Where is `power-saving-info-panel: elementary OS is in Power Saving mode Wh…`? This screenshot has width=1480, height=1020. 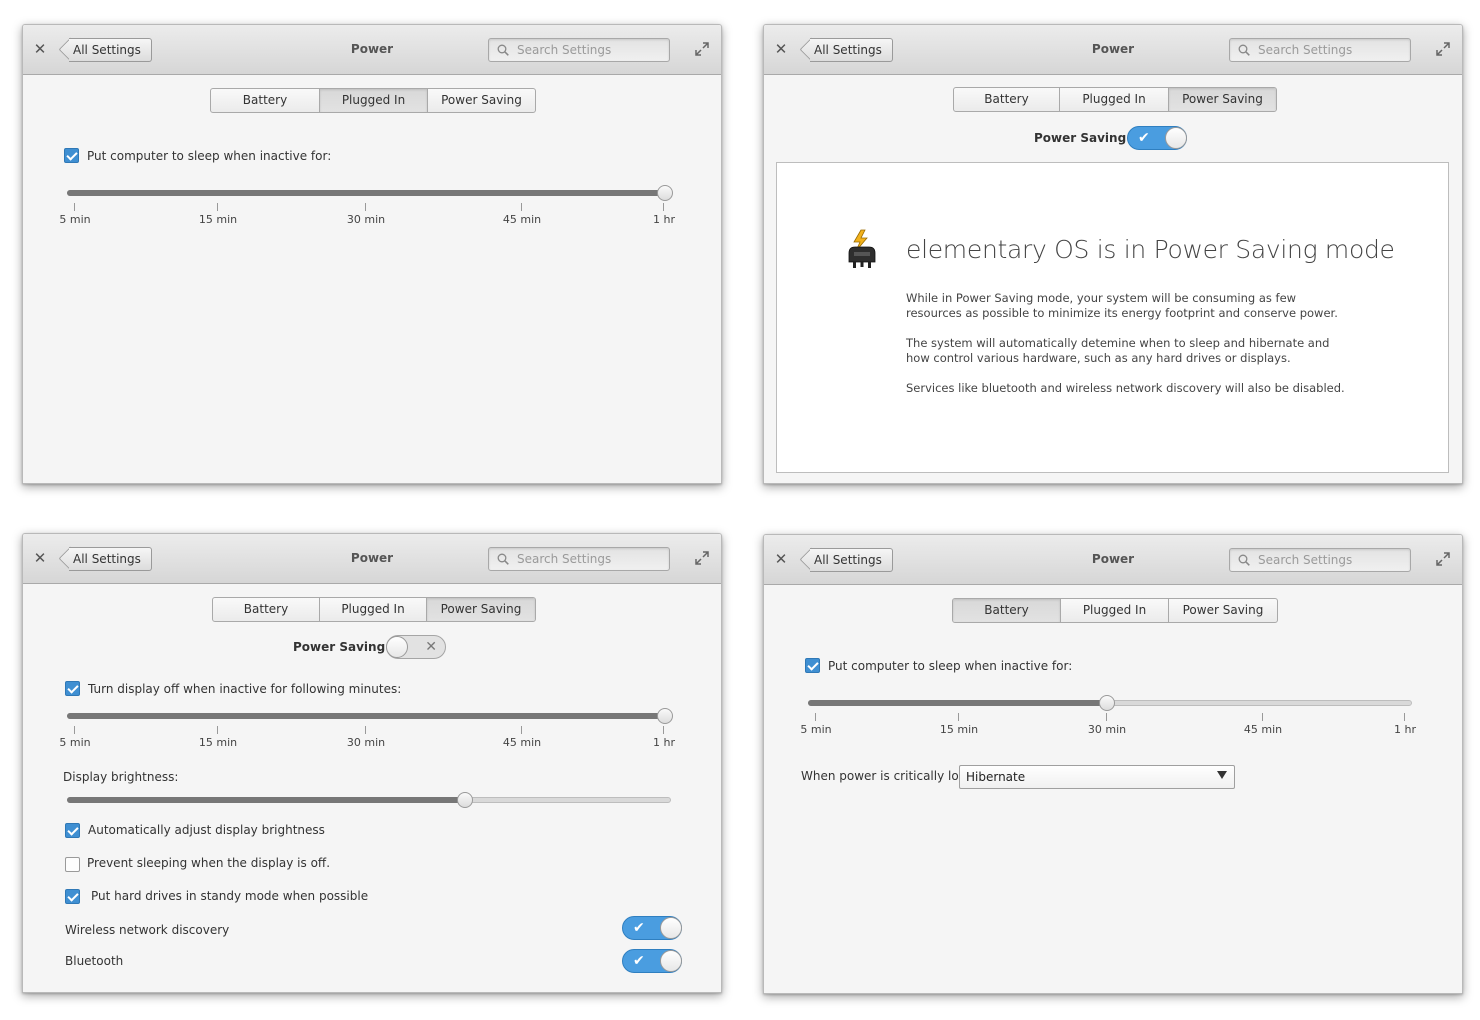
power-saving-info-panel: elementary OS is in Power Saving mode Wh… is located at coordinates (1112, 317).